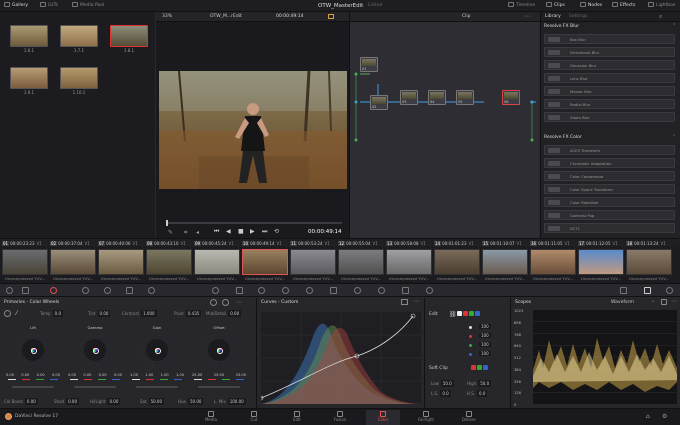 Image resolution: width=680 pixels, height=425 pixels. I want to click on fx-item: Chromatic Adaptation, so click(609, 163).